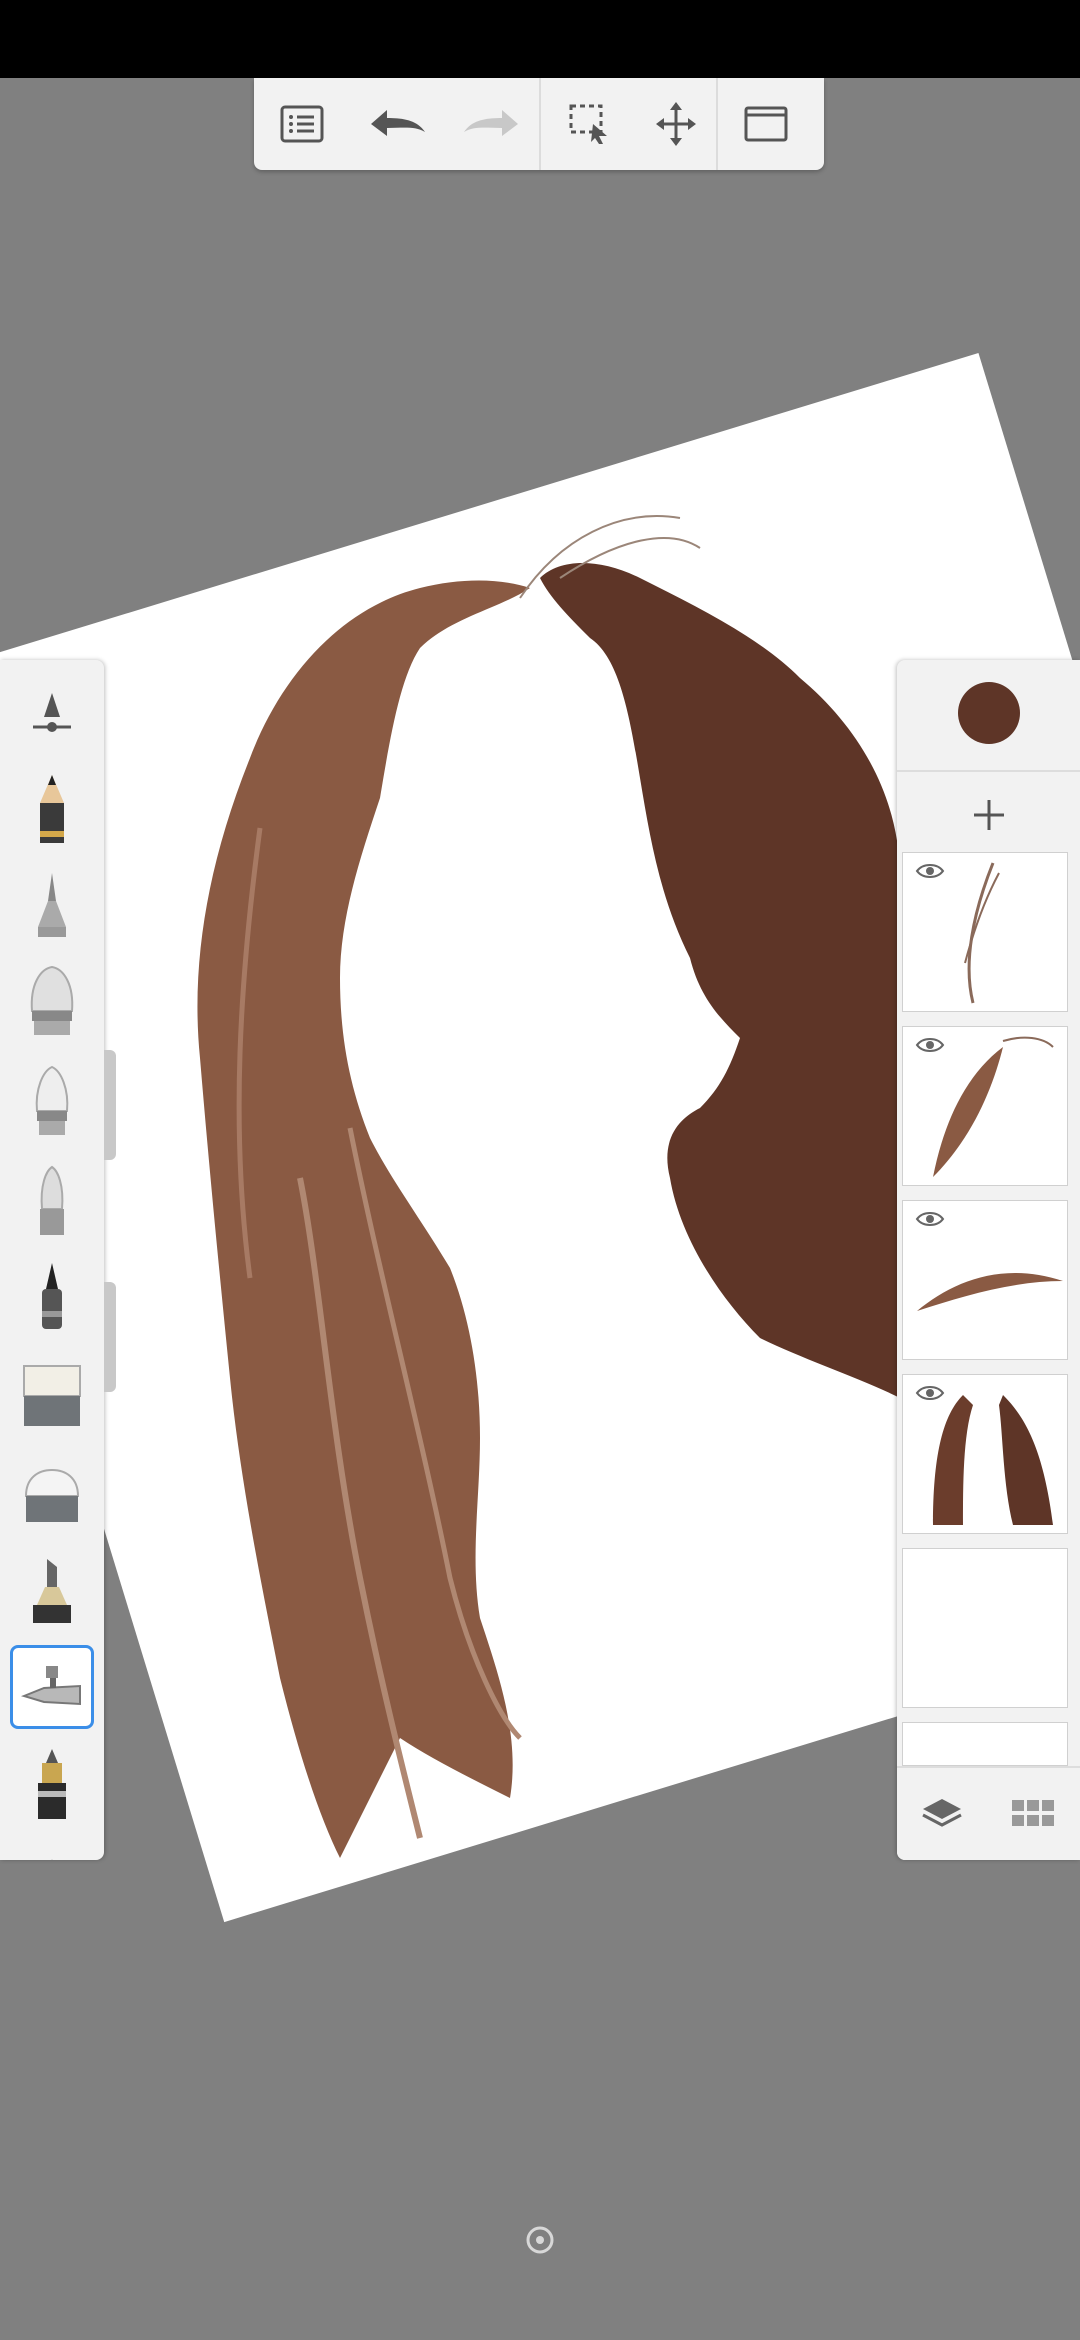 The image size is (1080, 2340). I want to click on layers-icon, so click(942, 1813).